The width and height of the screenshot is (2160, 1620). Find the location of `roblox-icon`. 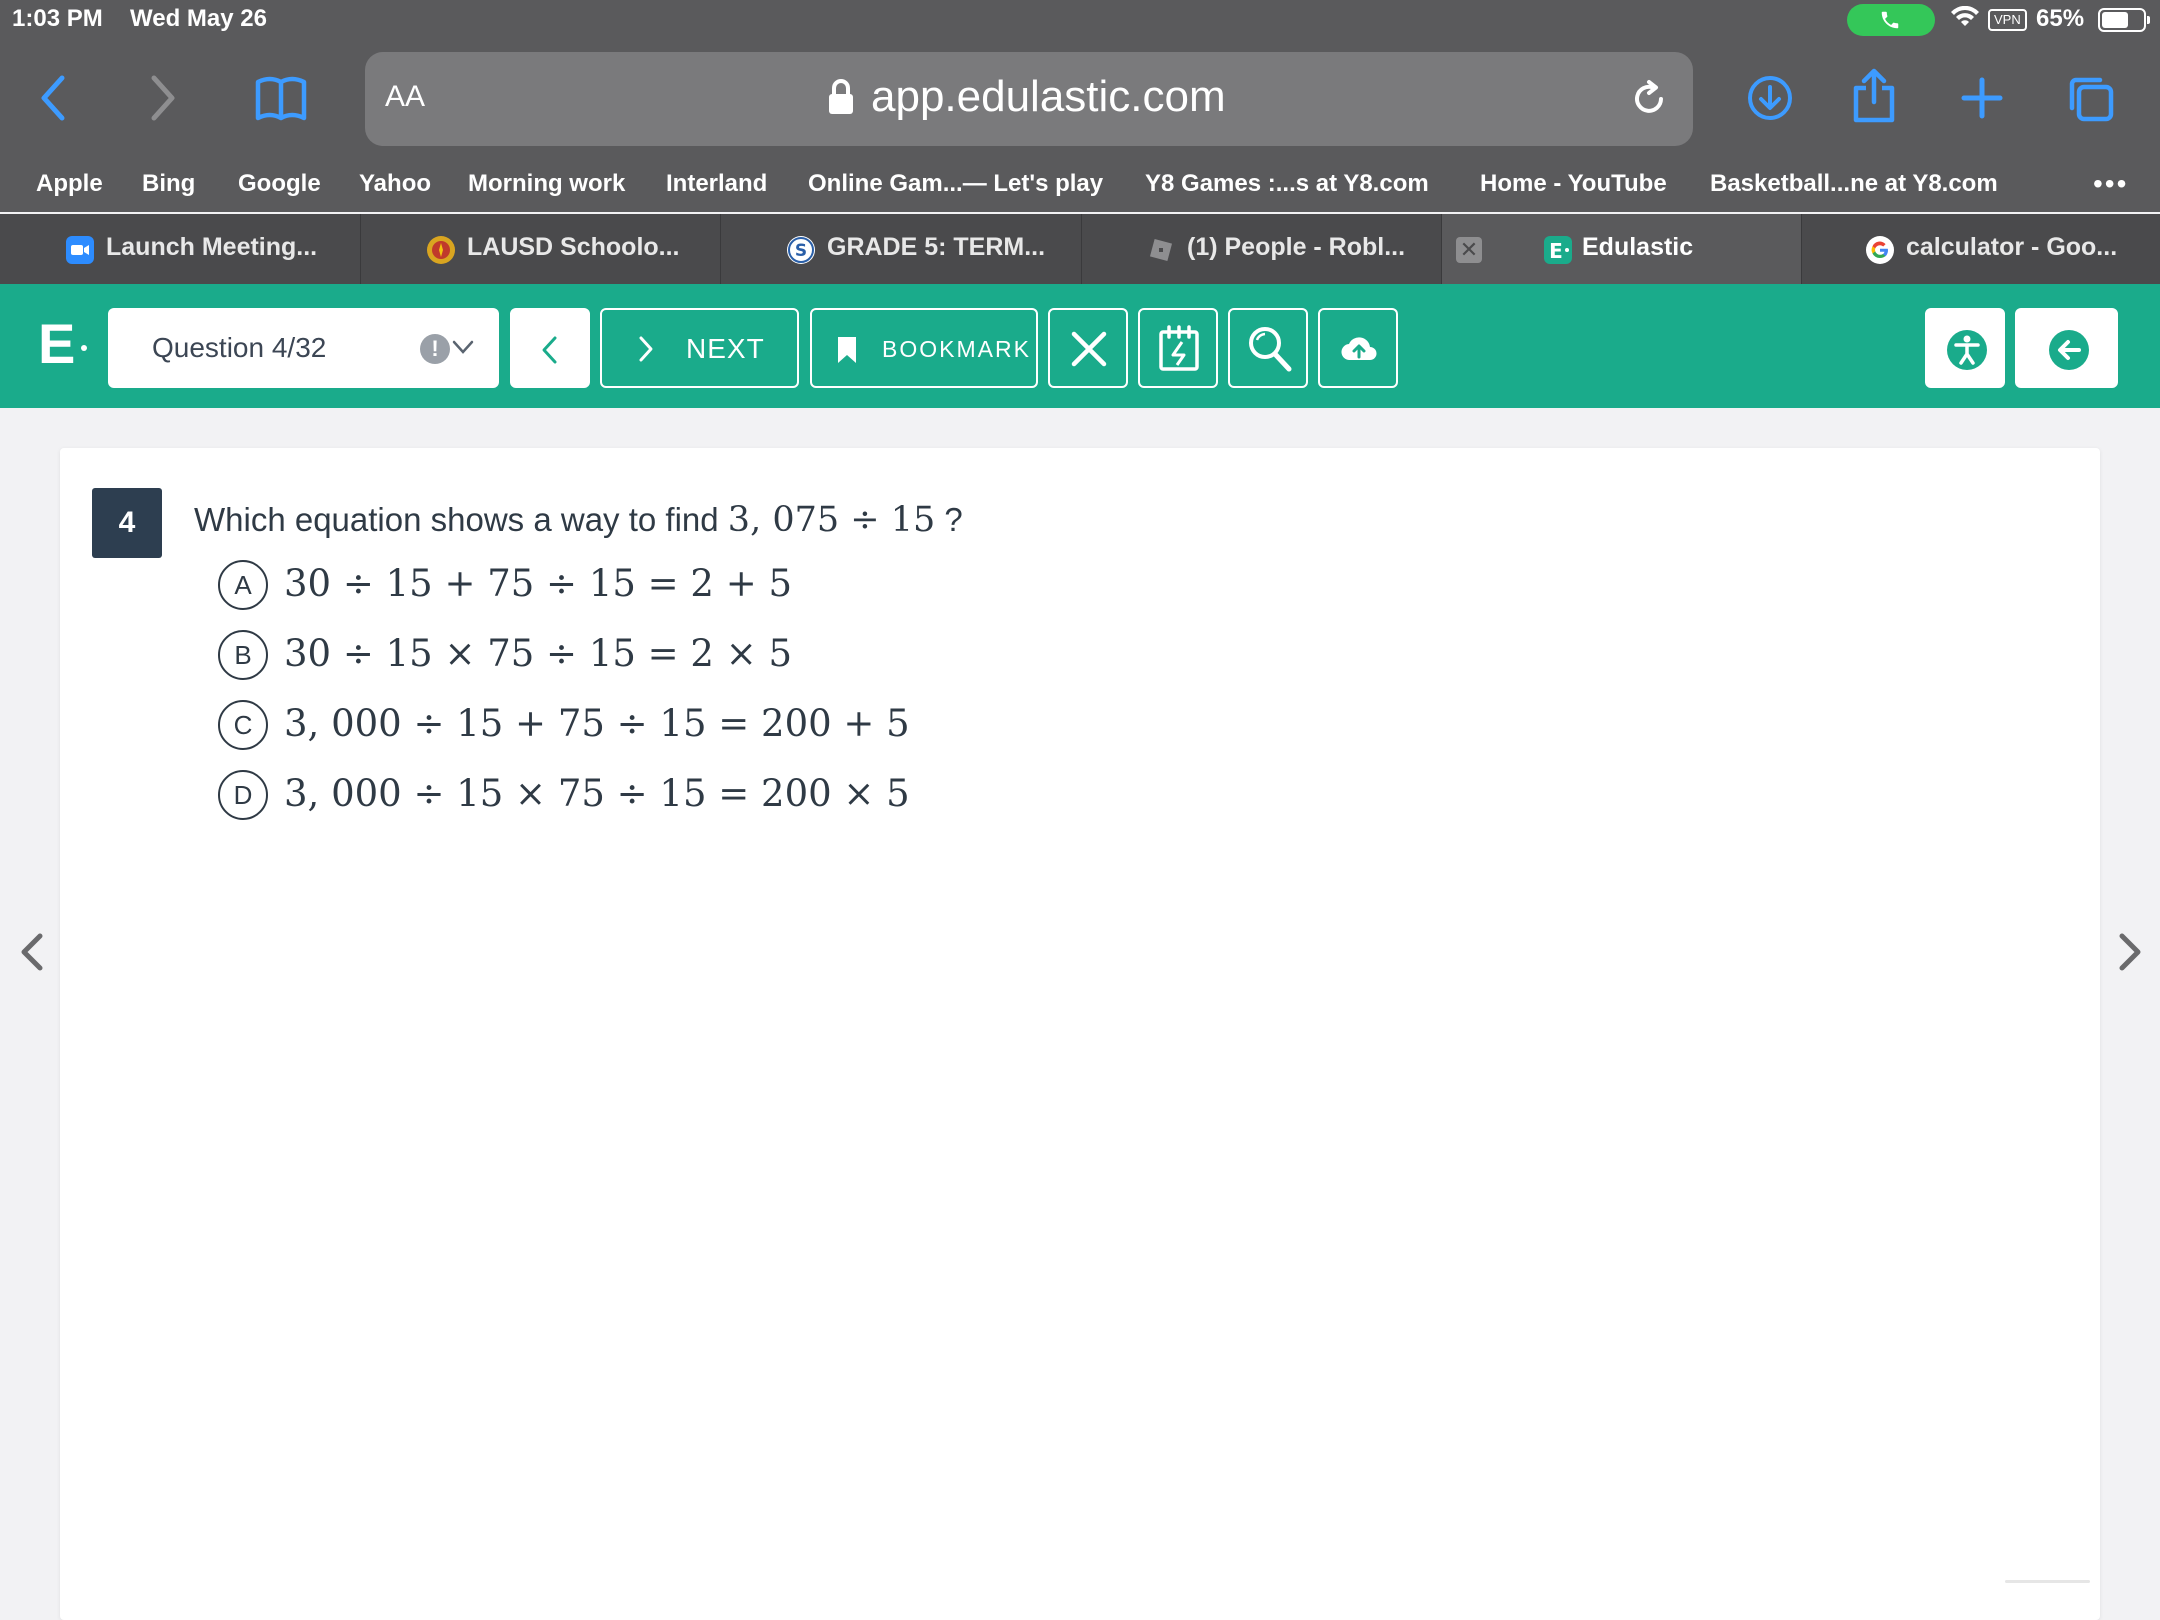

roblox-icon is located at coordinates (1161, 250).